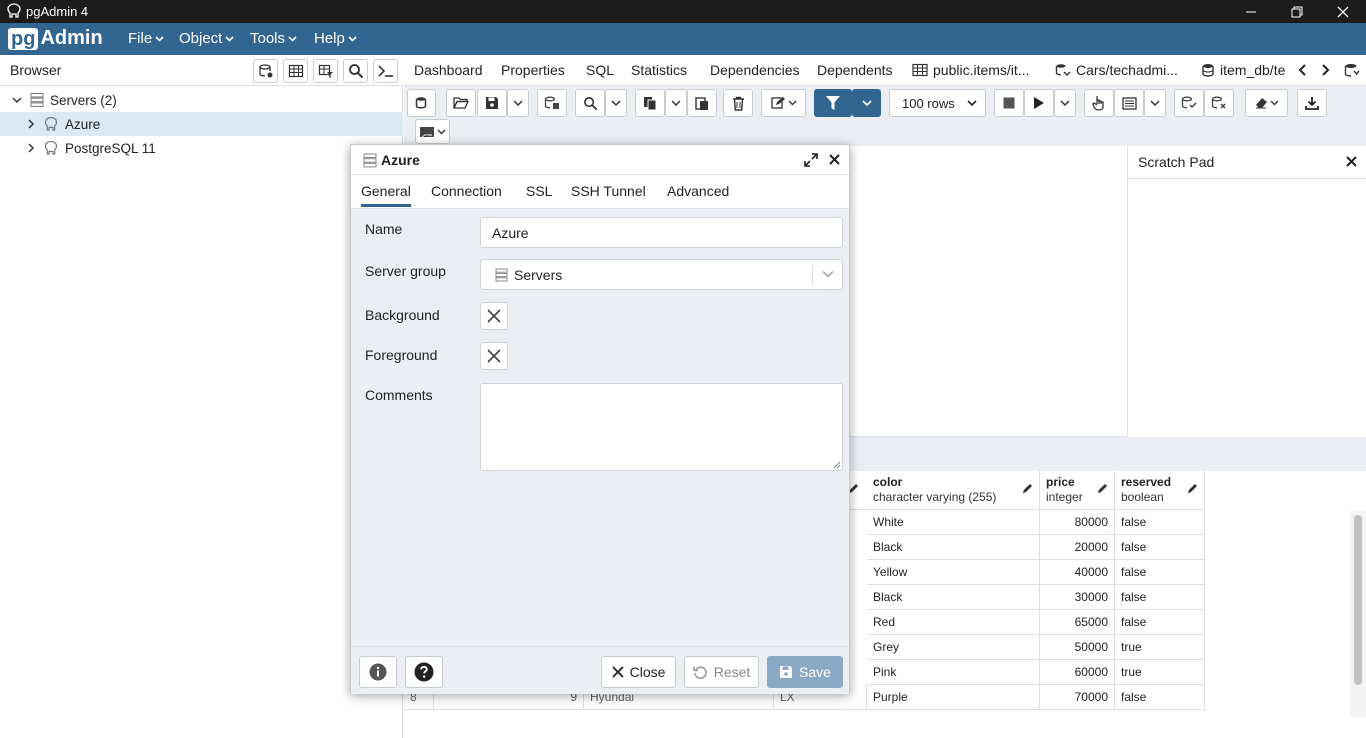 This screenshot has width=1366, height=738. What do you see at coordinates (421, 103) in the screenshot?
I see `query-tool-button` at bounding box center [421, 103].